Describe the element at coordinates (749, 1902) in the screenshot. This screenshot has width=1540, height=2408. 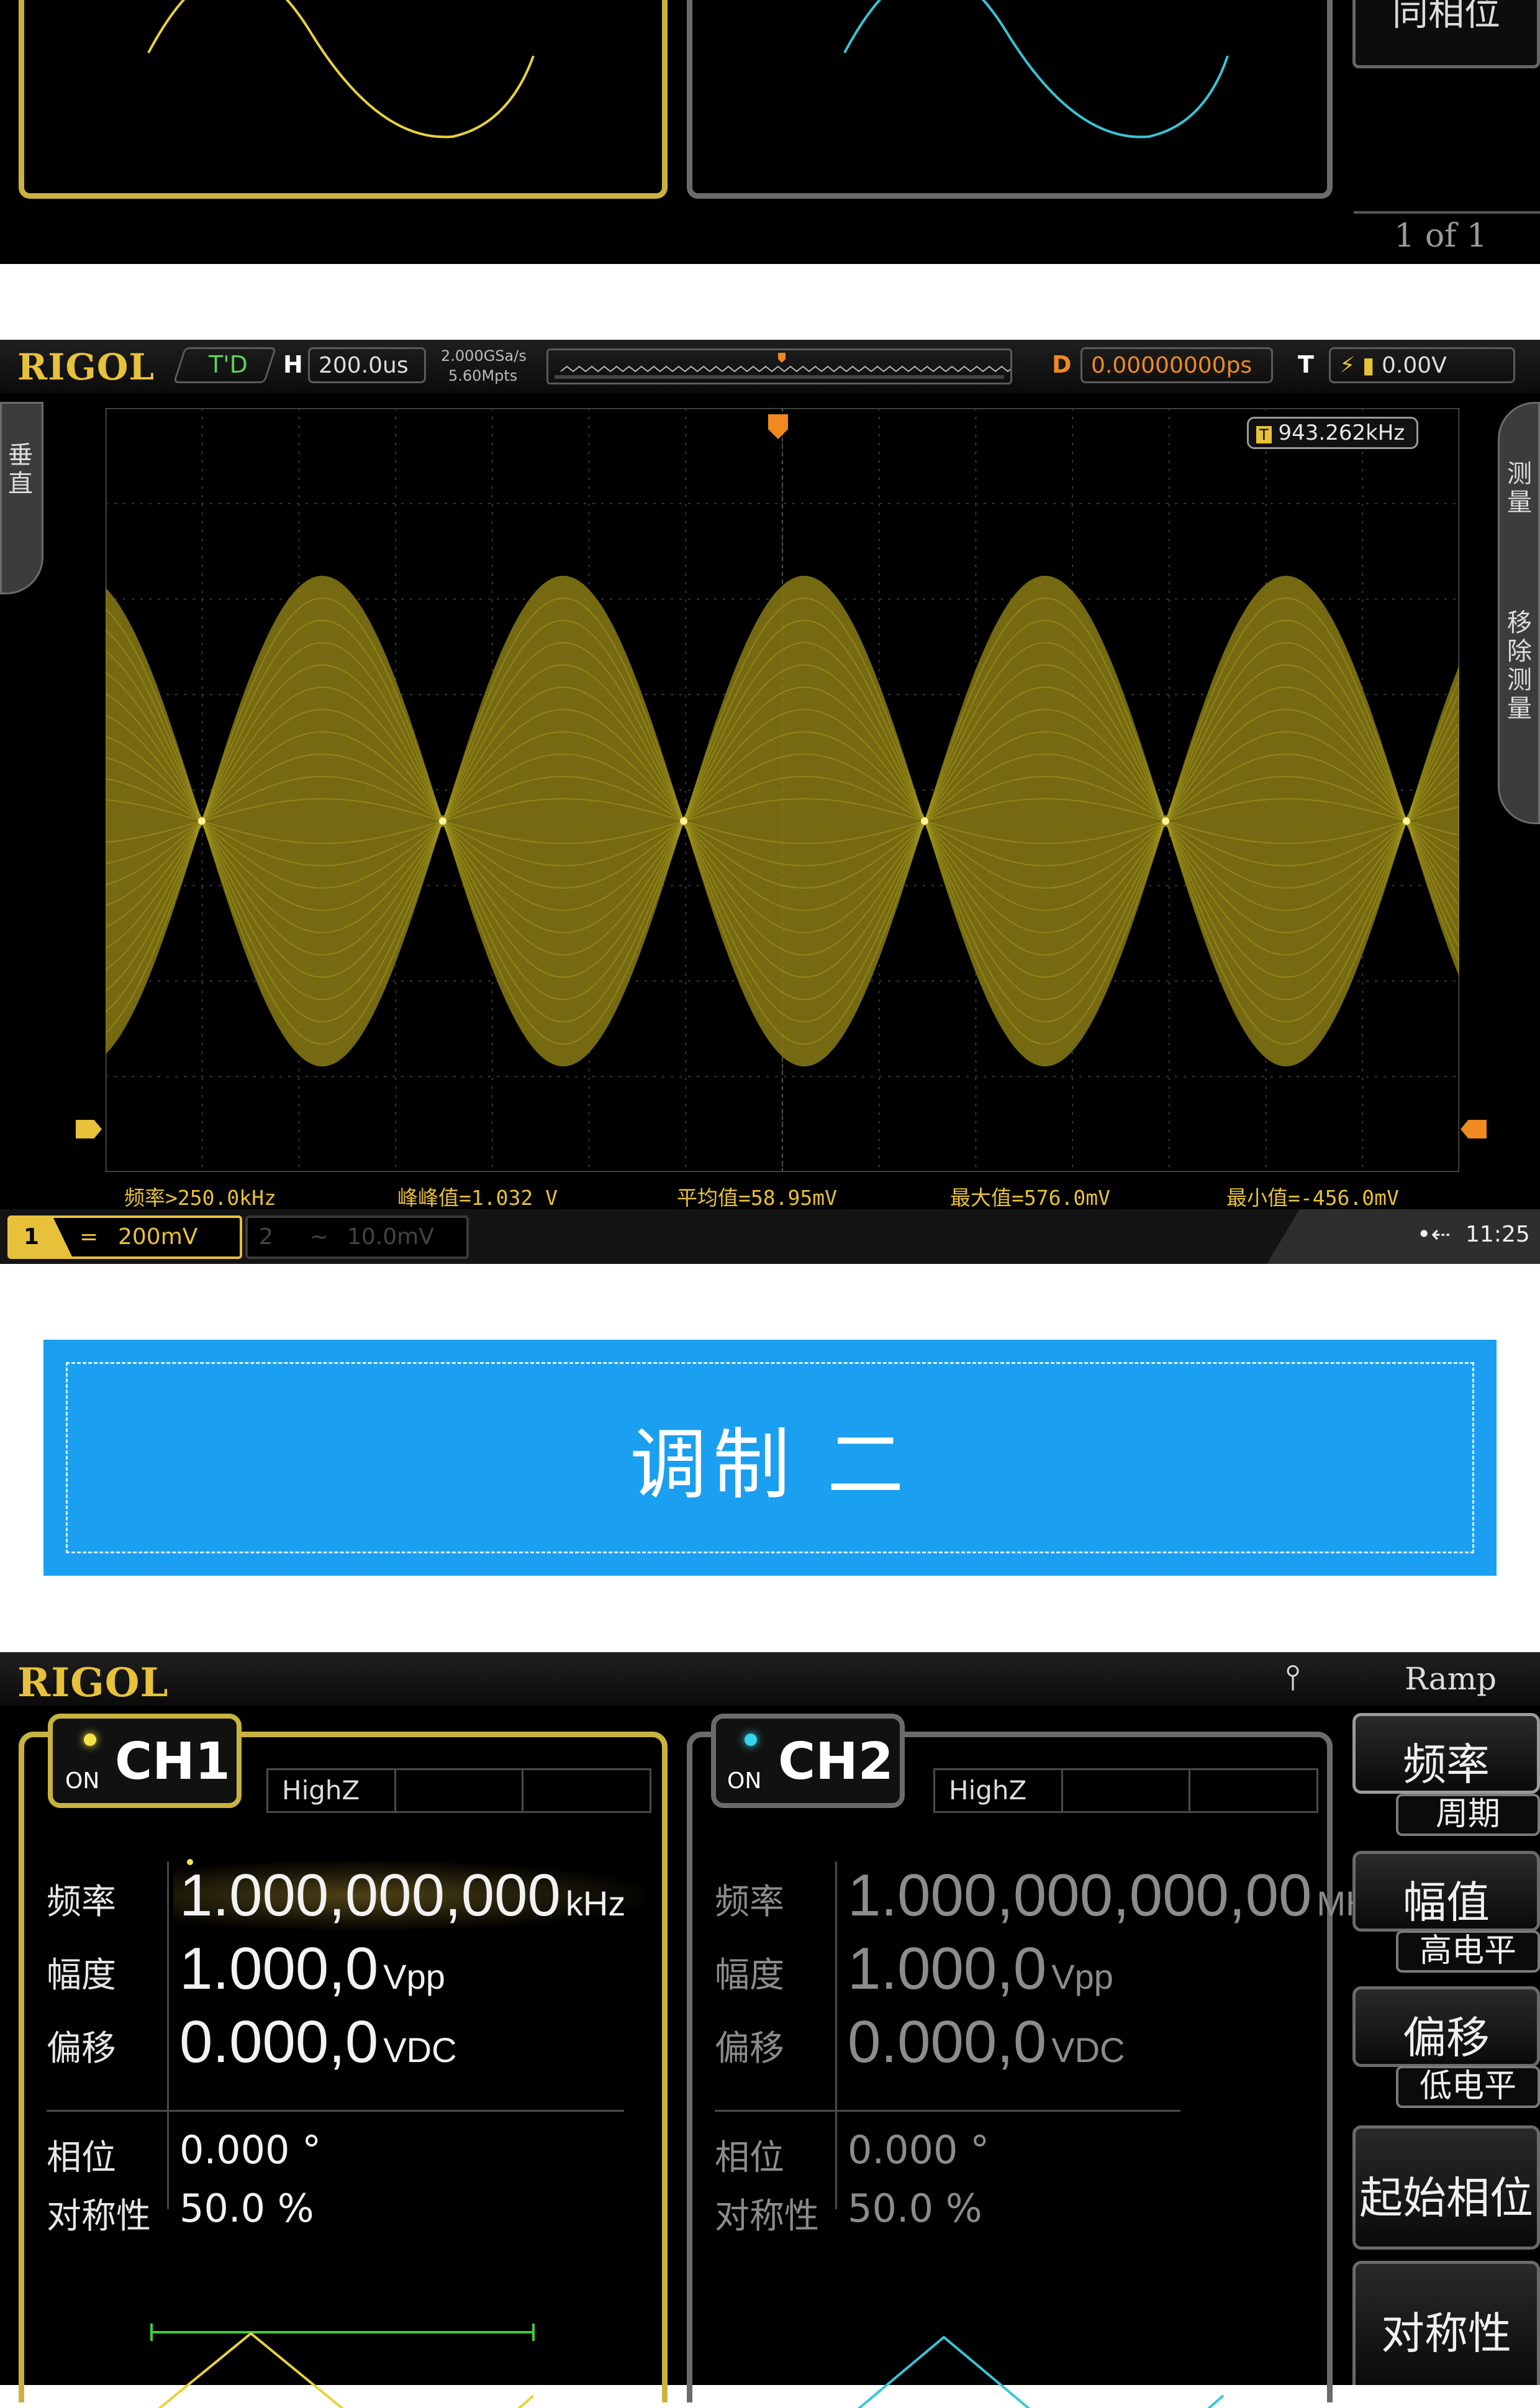
I see `ch2-freq-label: 频率` at that location.